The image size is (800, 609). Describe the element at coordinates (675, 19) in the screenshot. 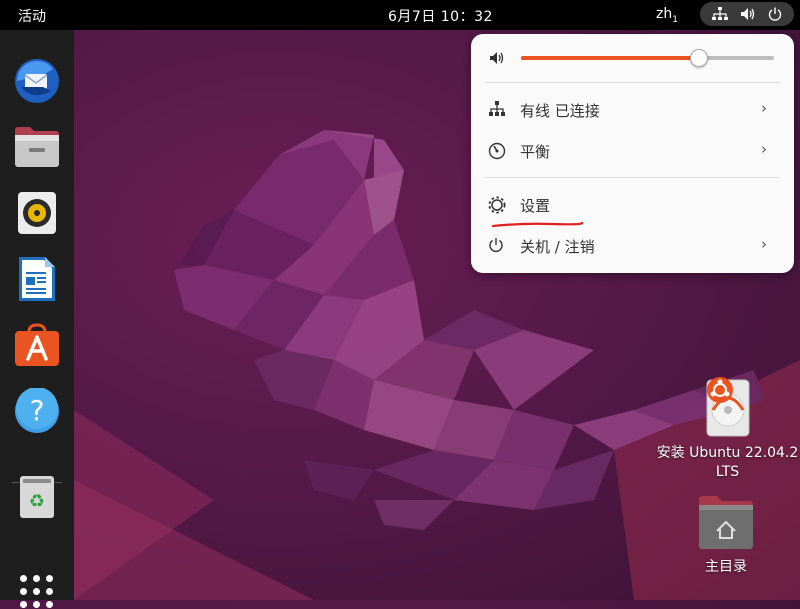

I see `input-method-sub: 1` at that location.